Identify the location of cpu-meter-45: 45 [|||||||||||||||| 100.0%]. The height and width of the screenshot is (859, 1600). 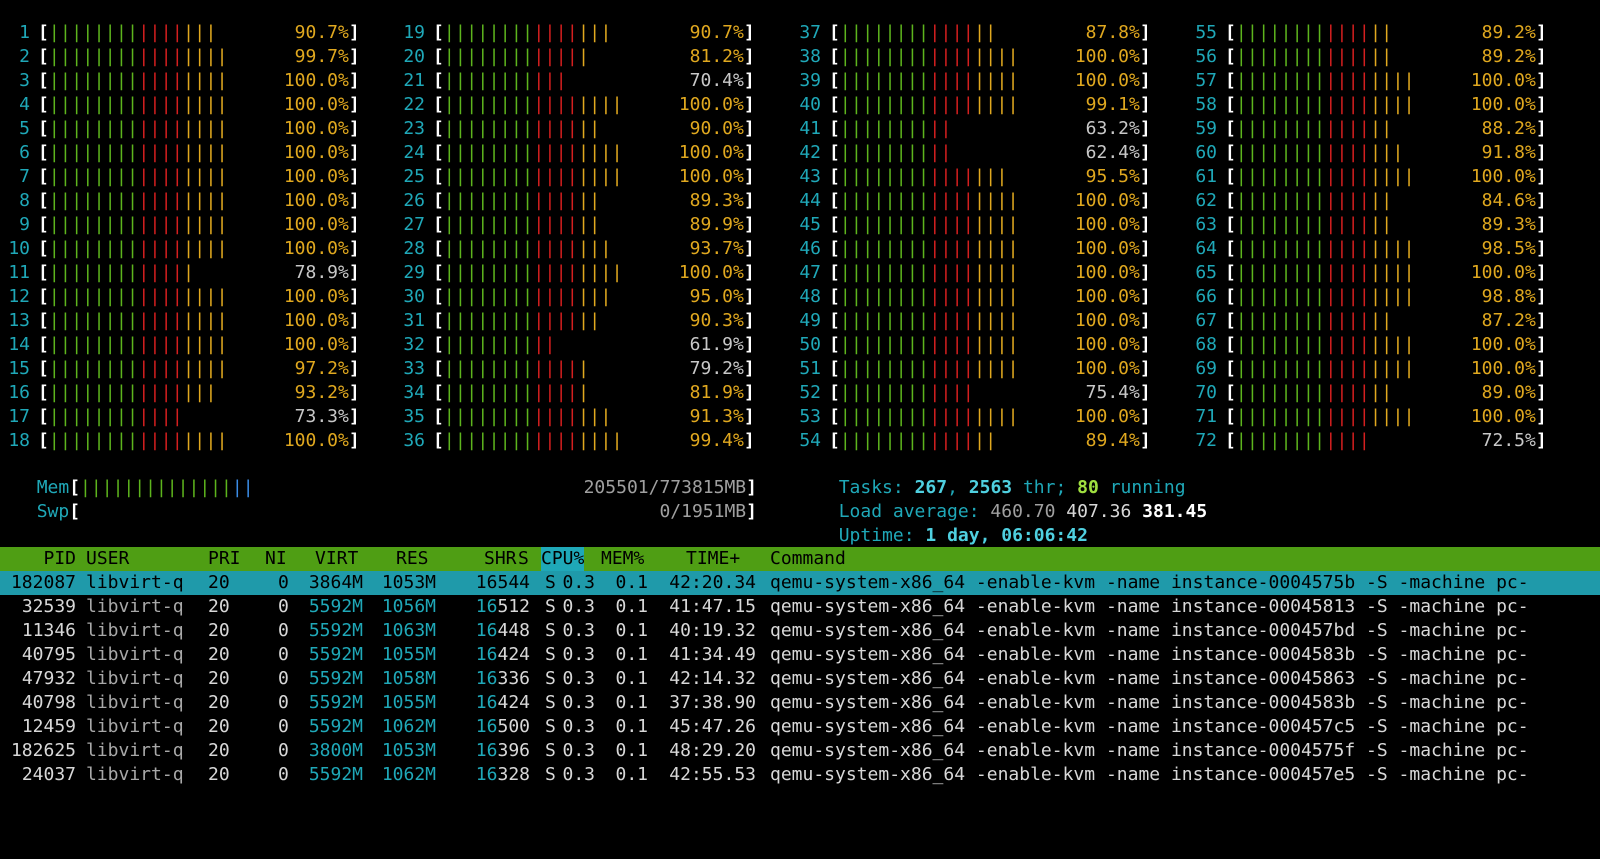
(966, 225).